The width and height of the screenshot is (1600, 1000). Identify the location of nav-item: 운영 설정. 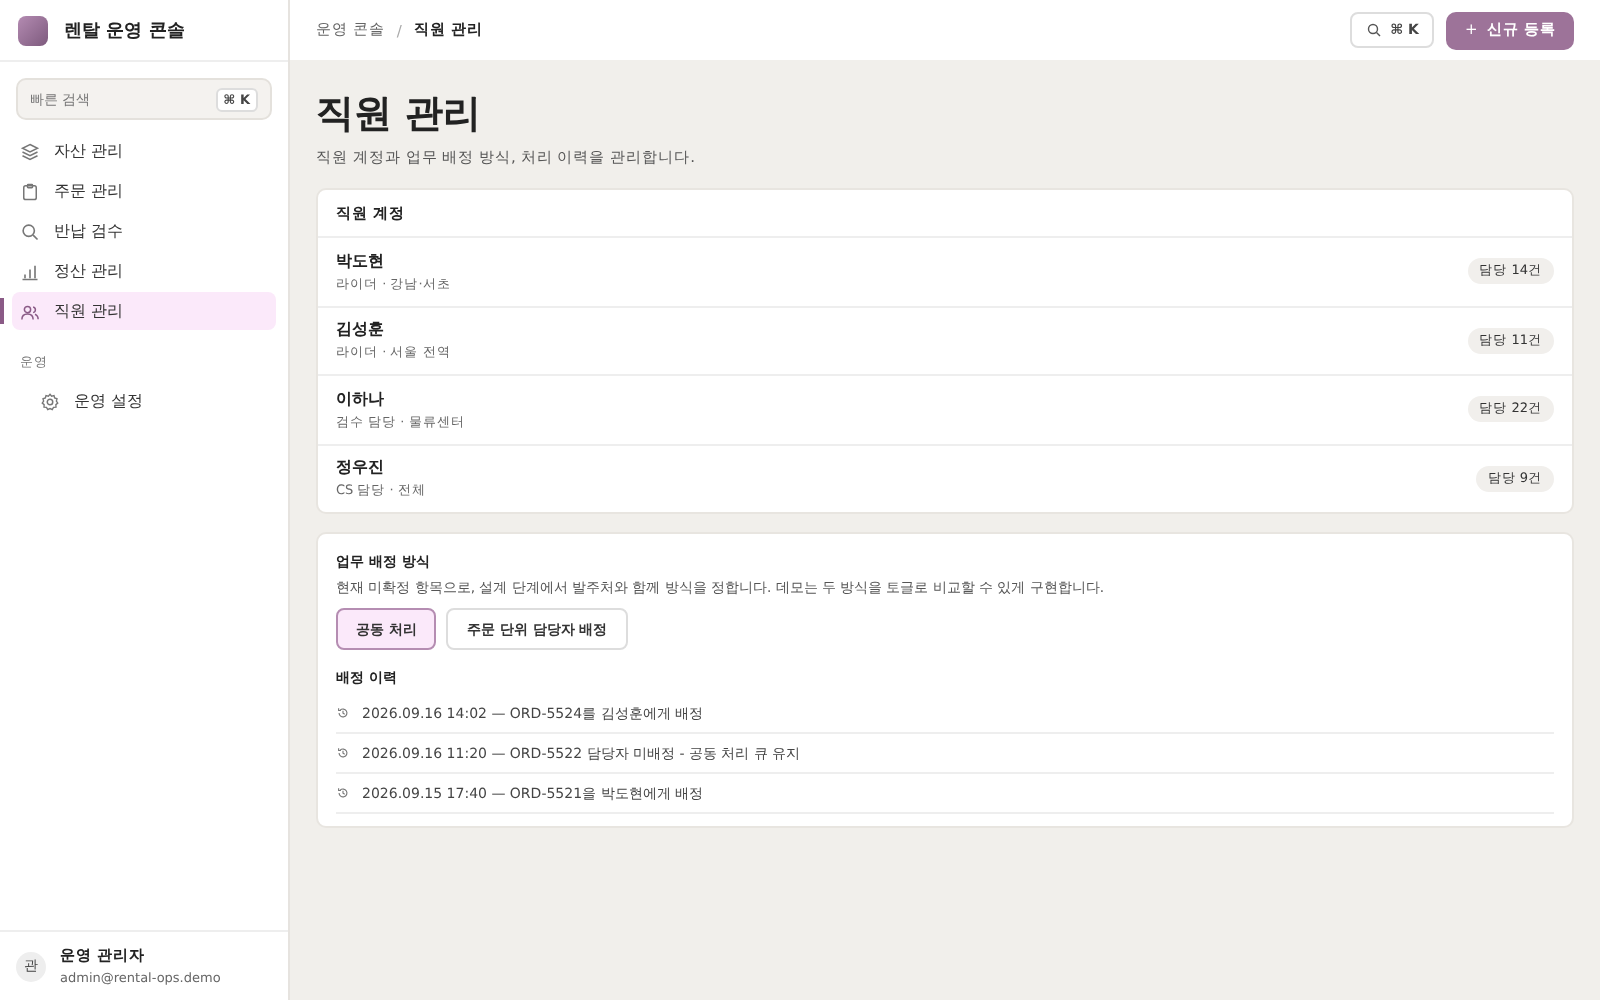
(154, 401).